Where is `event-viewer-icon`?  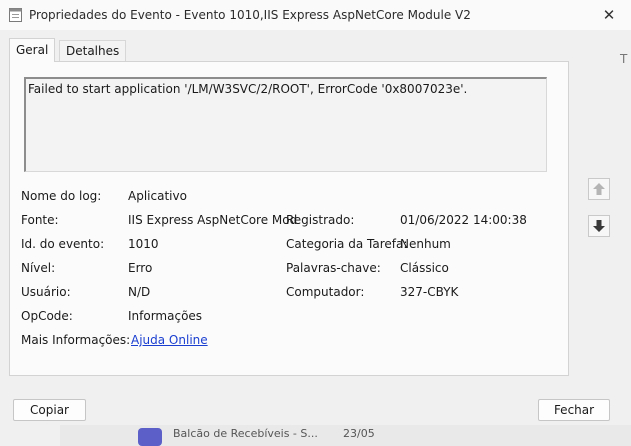 event-viewer-icon is located at coordinates (15, 15).